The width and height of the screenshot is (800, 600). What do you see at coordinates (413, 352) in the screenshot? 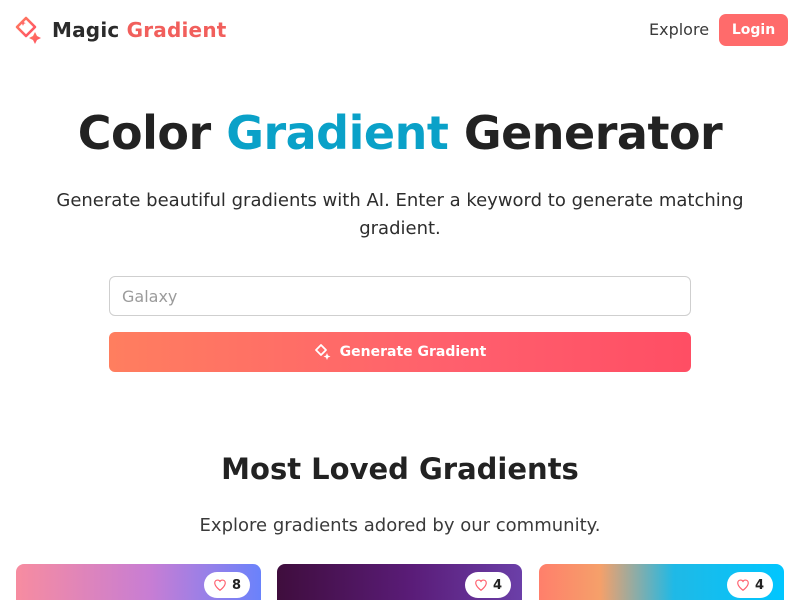
I see `generate-button-label: Generate Gradient` at bounding box center [413, 352].